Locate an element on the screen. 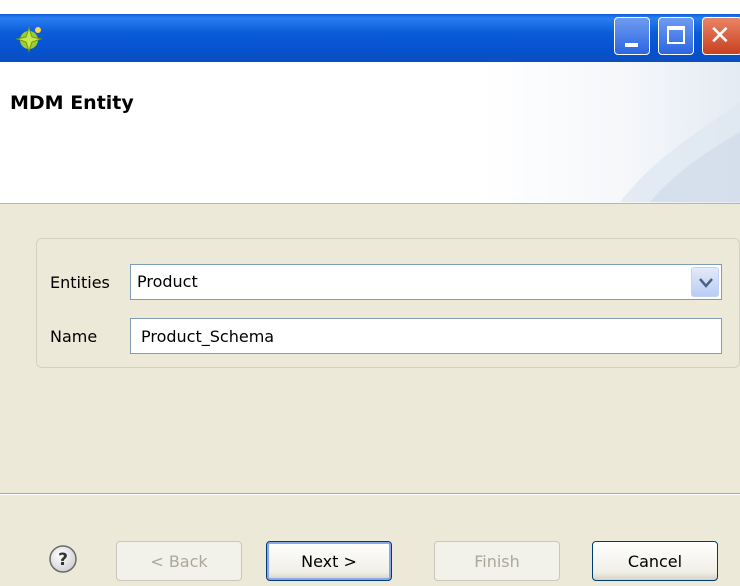  page-title: MDM Entity is located at coordinates (72, 103).